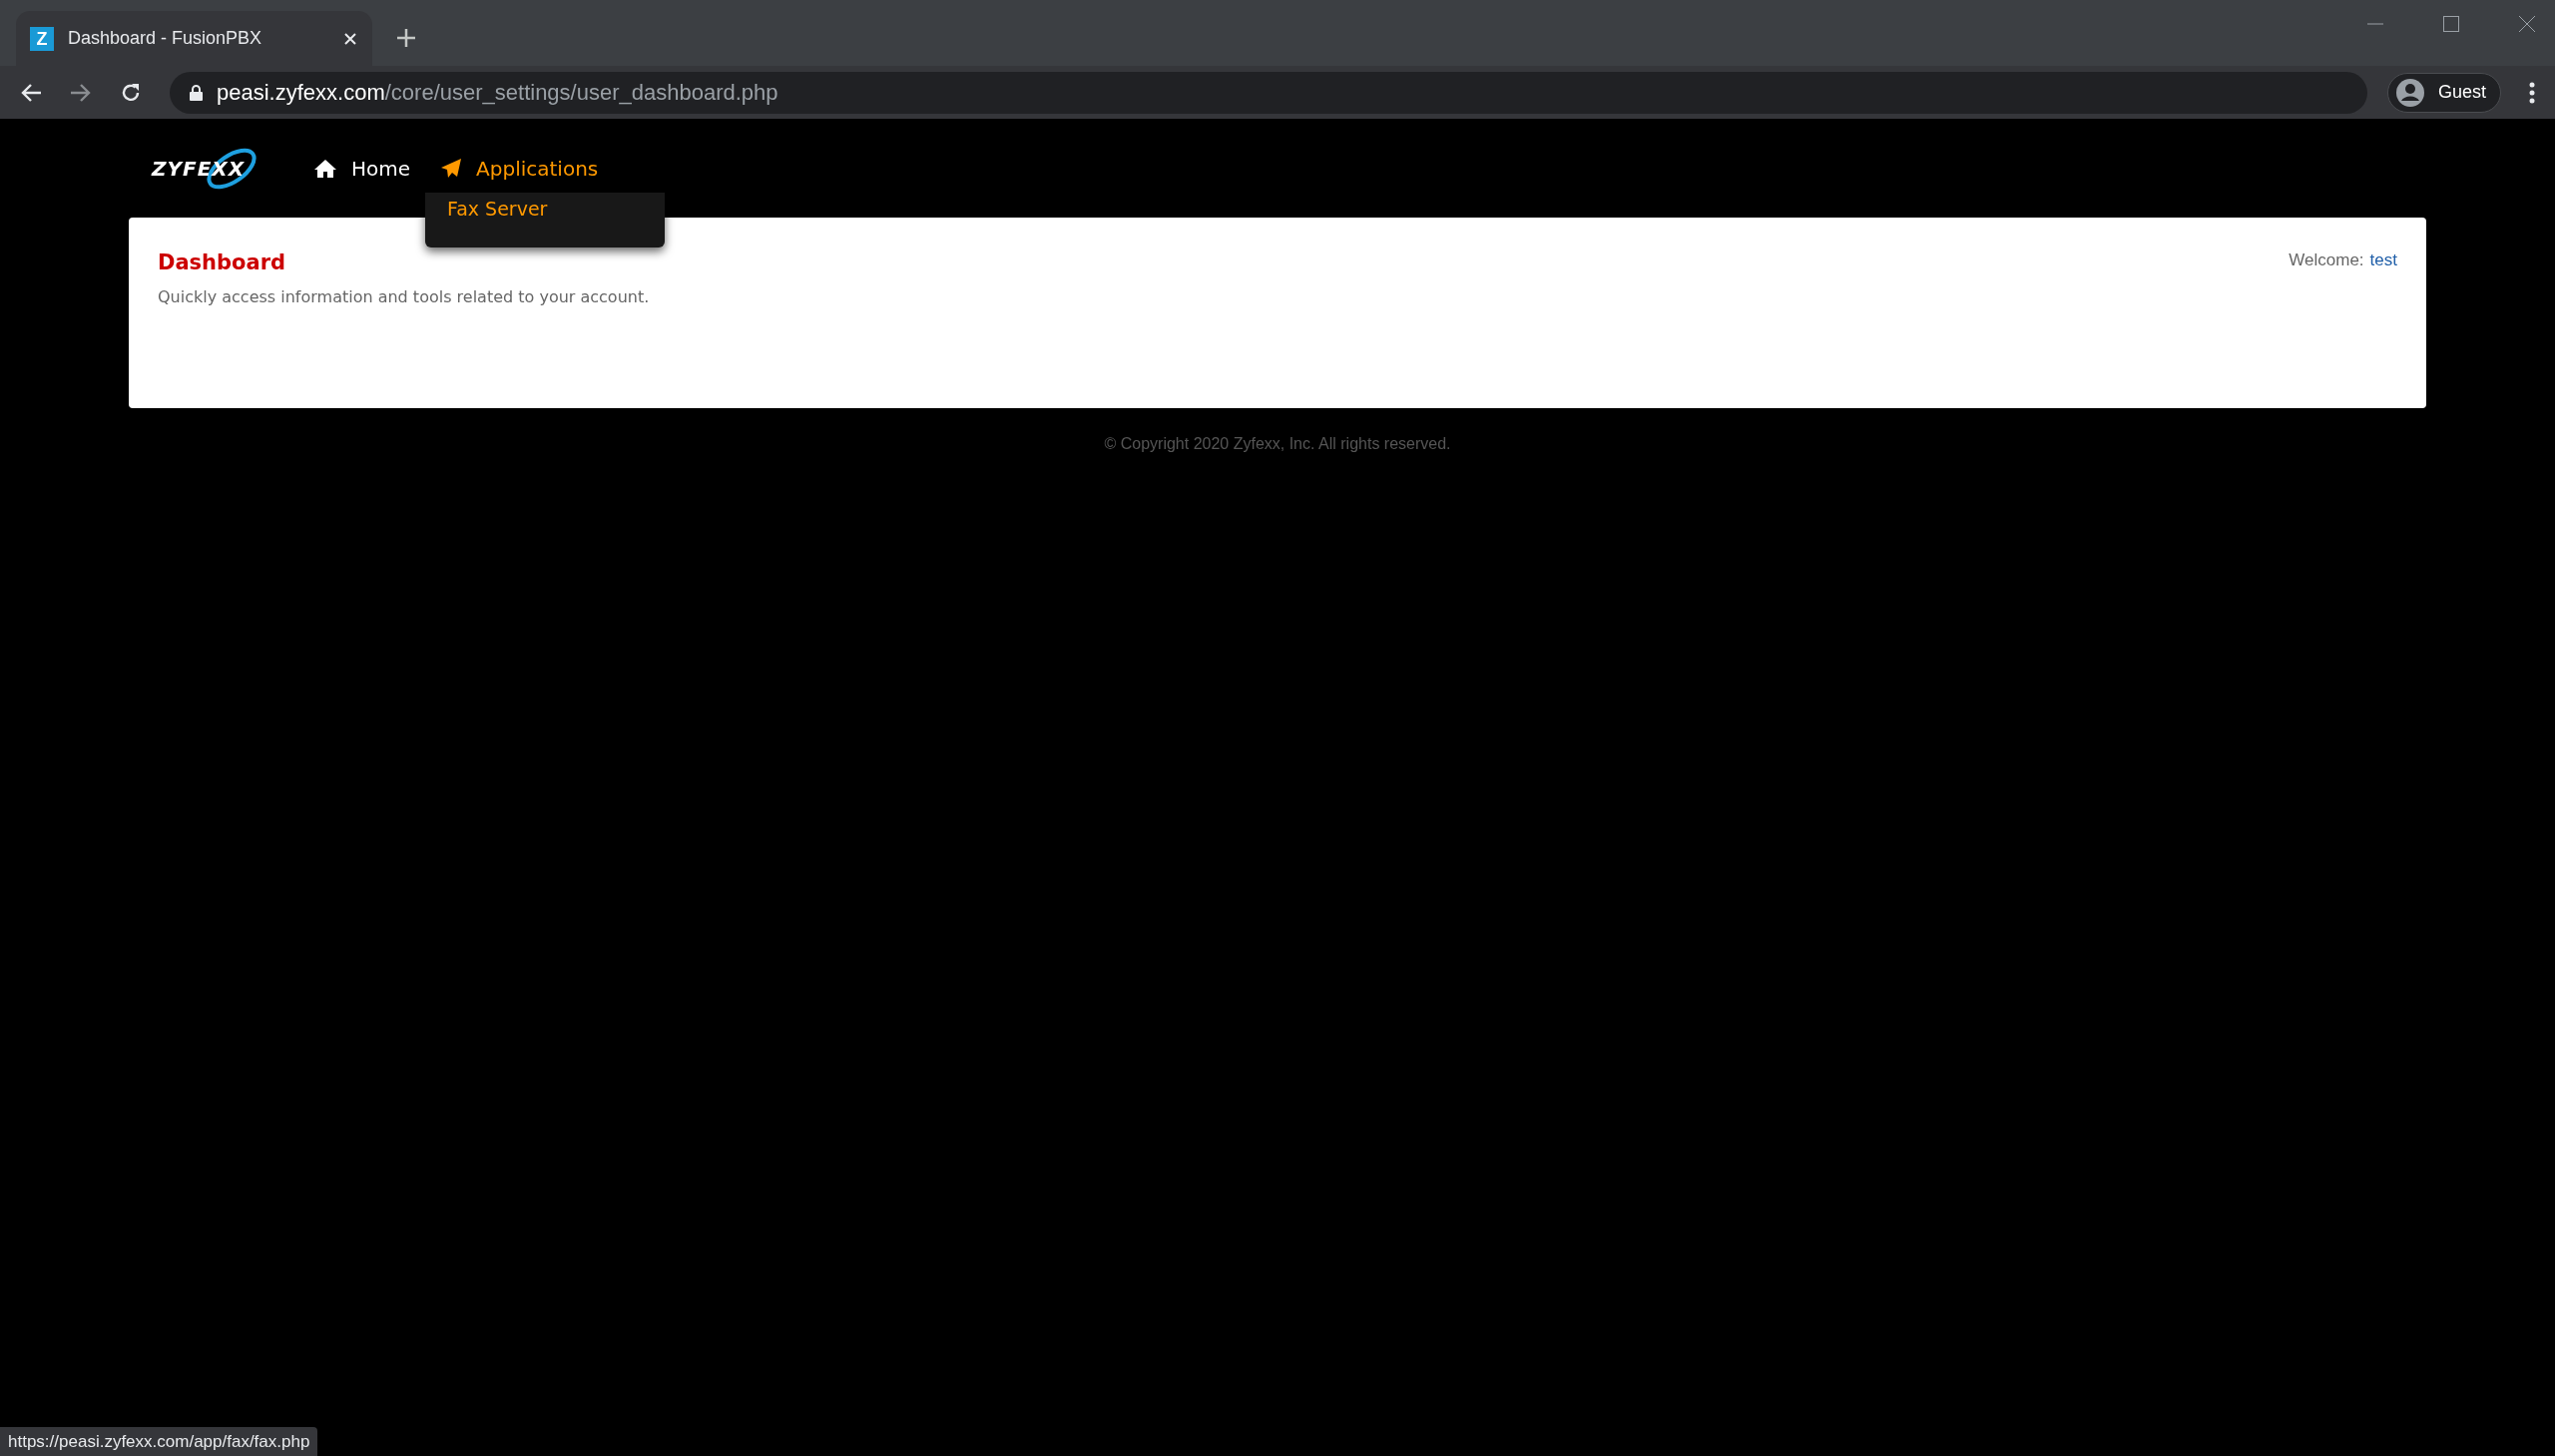  What do you see at coordinates (42, 38) in the screenshot?
I see `favicon-icon: Z` at bounding box center [42, 38].